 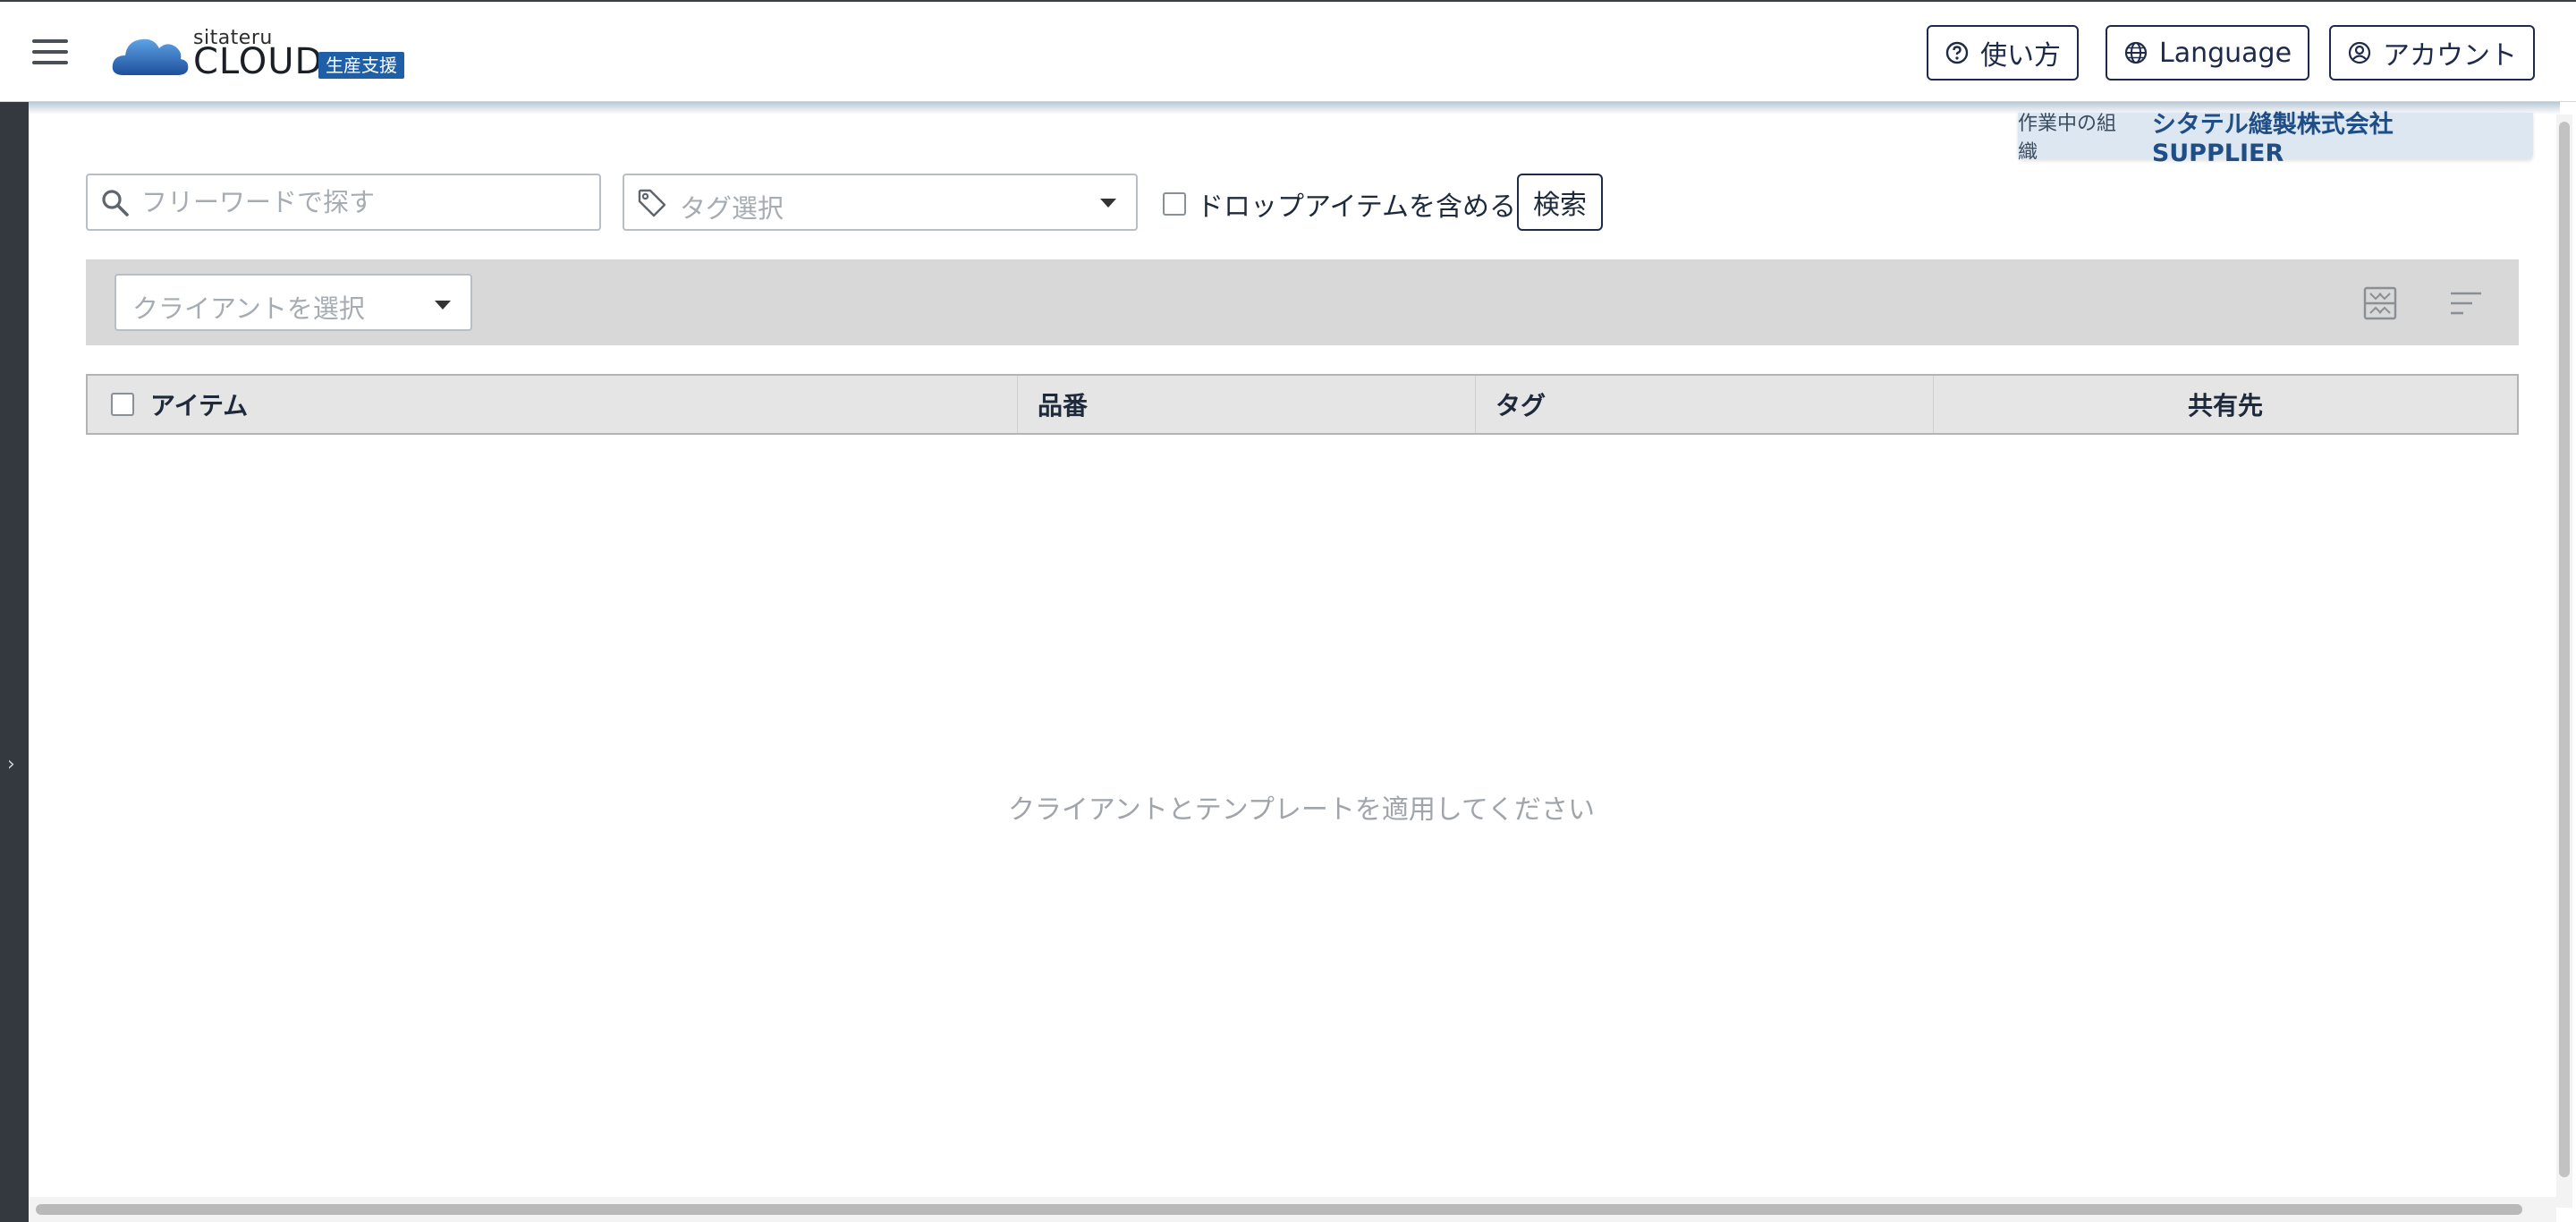 I want to click on chevron-right-icon: ›, so click(x=11, y=764).